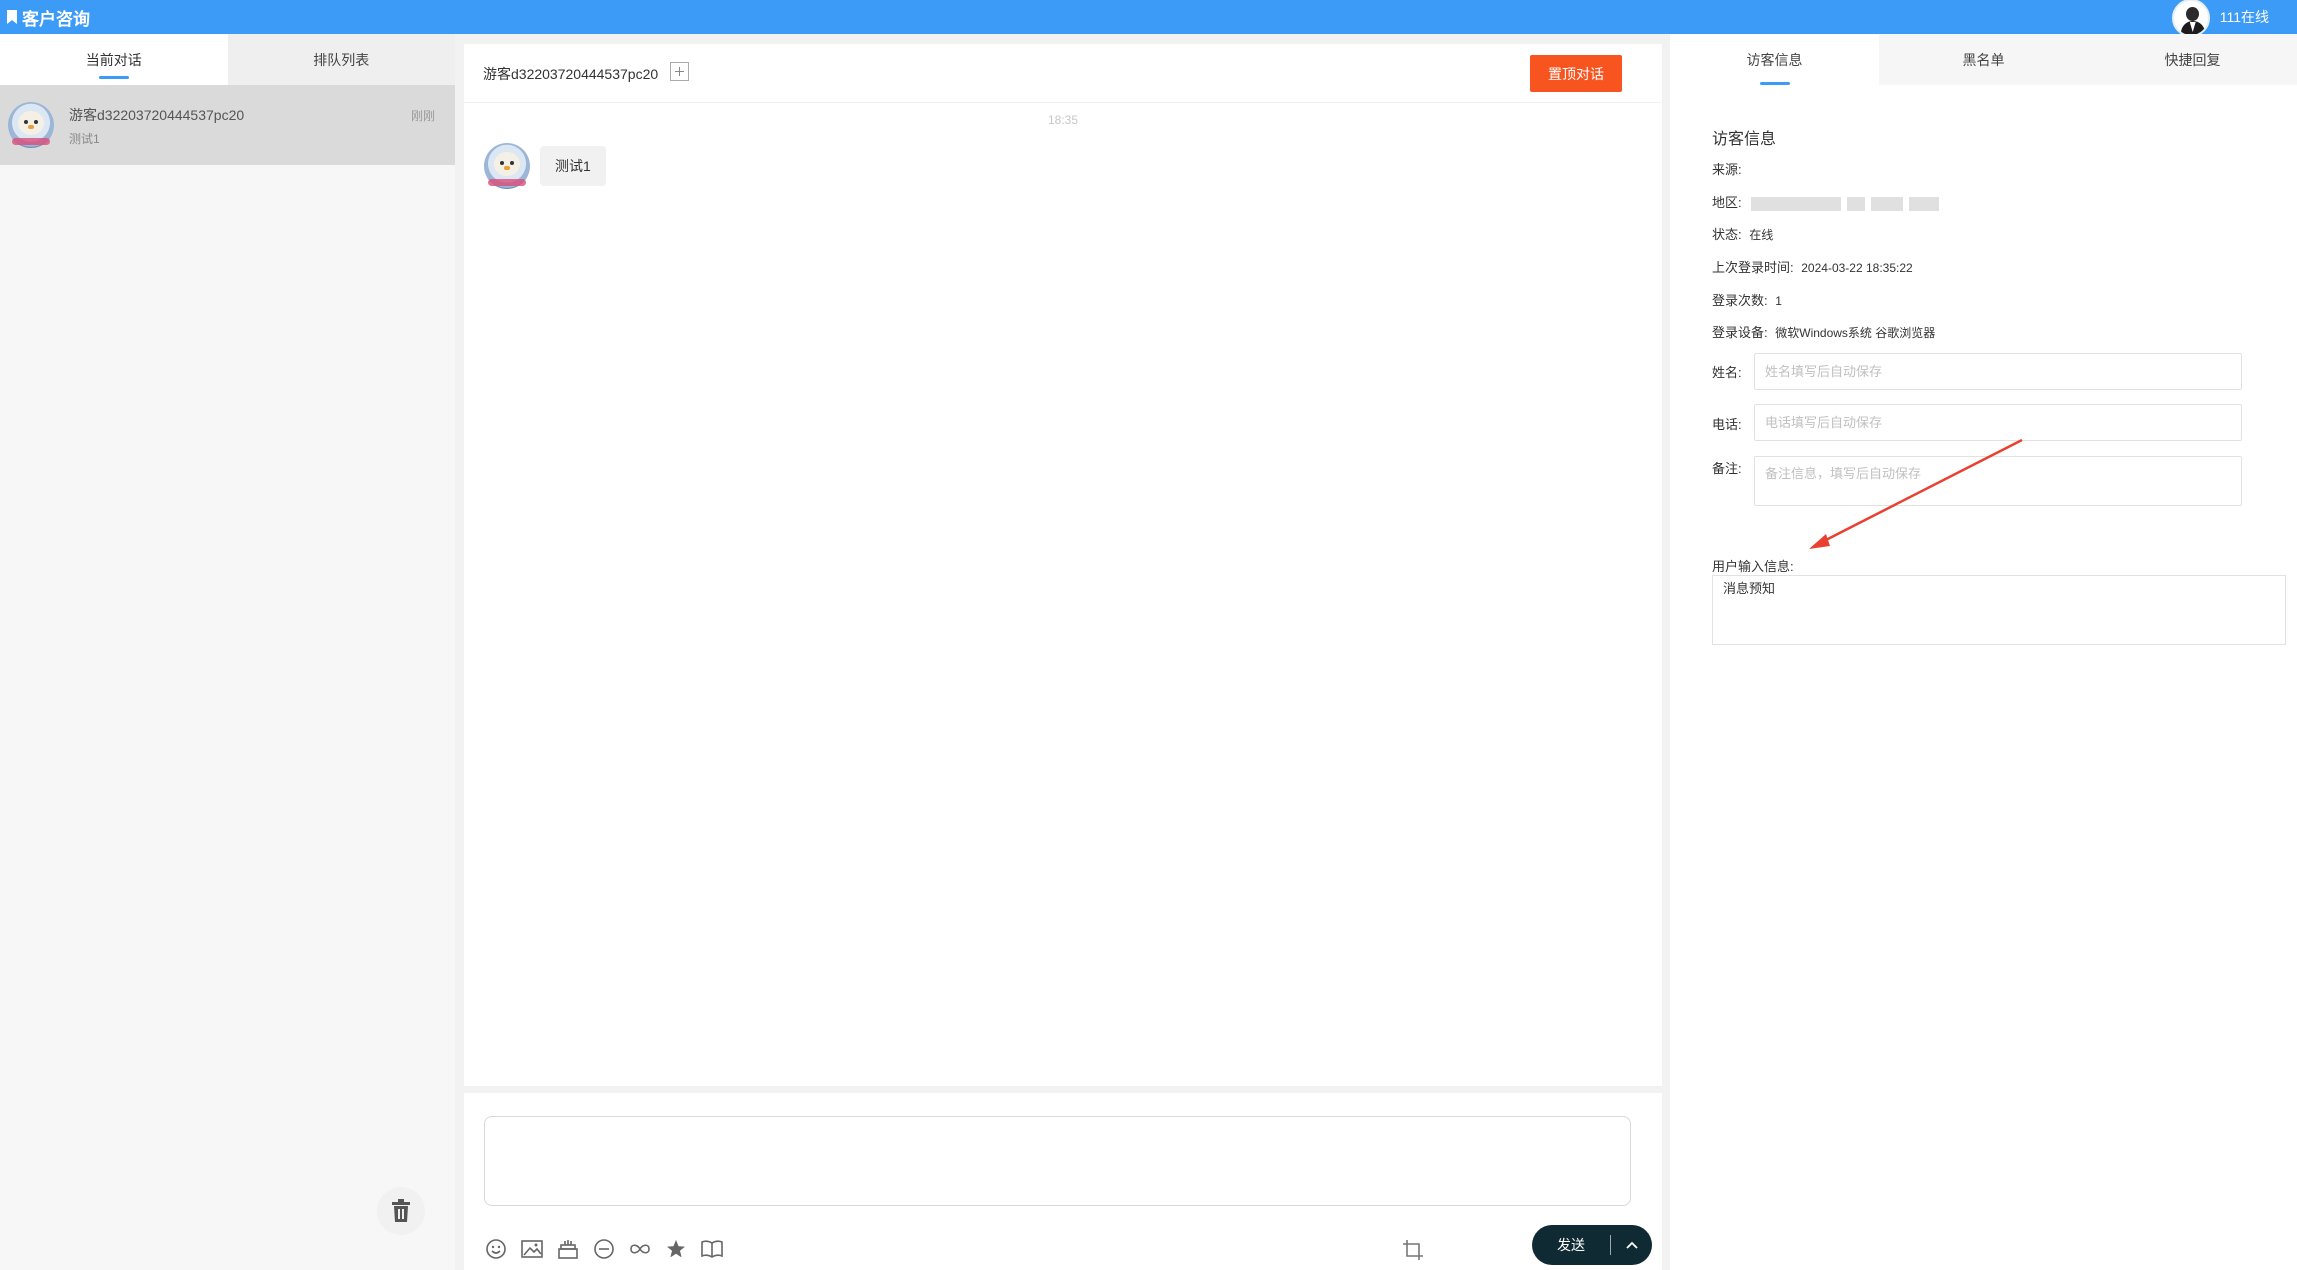 This screenshot has height=1270, width=2297. Describe the element at coordinates (1727, 424) in the screenshot. I see `phone-label: 电话:` at that location.